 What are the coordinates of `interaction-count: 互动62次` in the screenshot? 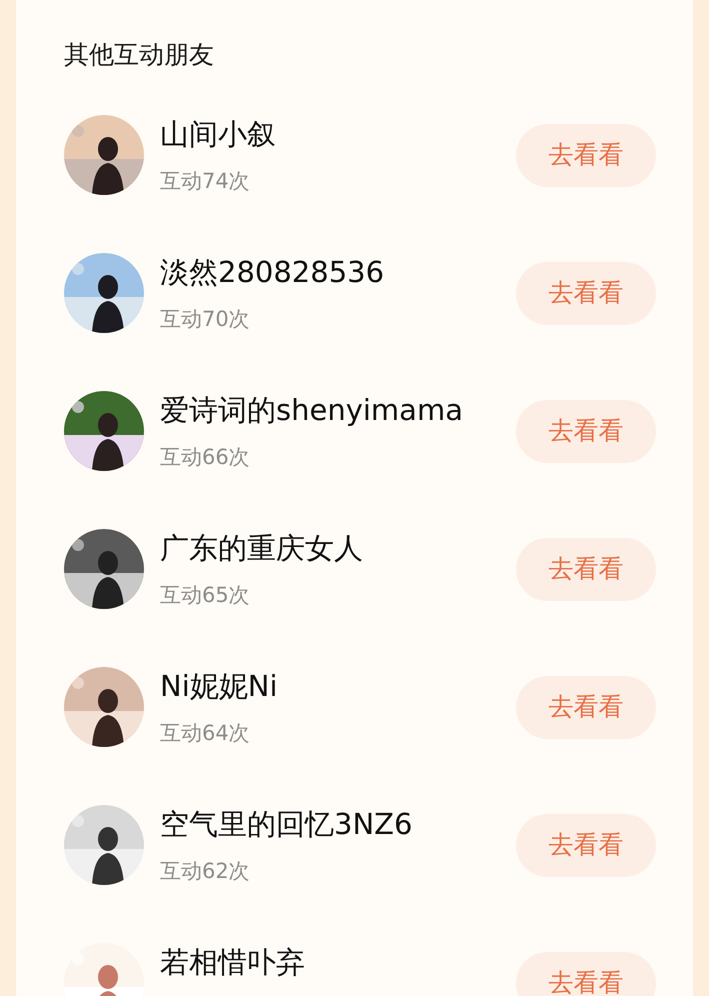 It's located at (205, 871).